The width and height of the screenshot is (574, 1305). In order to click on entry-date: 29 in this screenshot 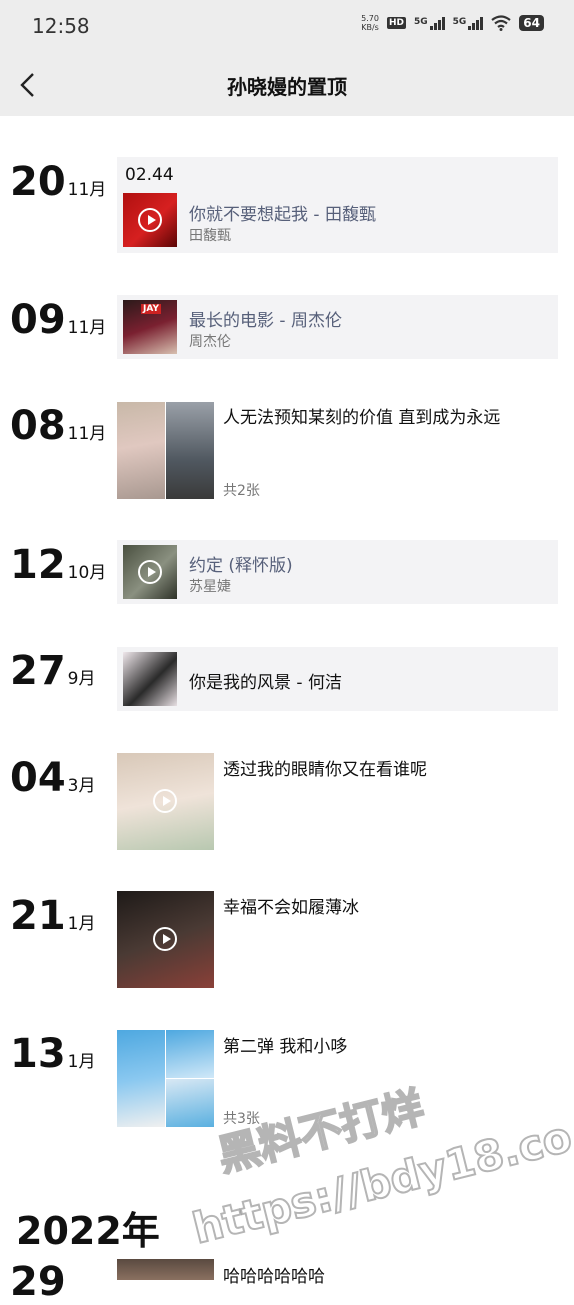, I will do `click(38, 1282)`.